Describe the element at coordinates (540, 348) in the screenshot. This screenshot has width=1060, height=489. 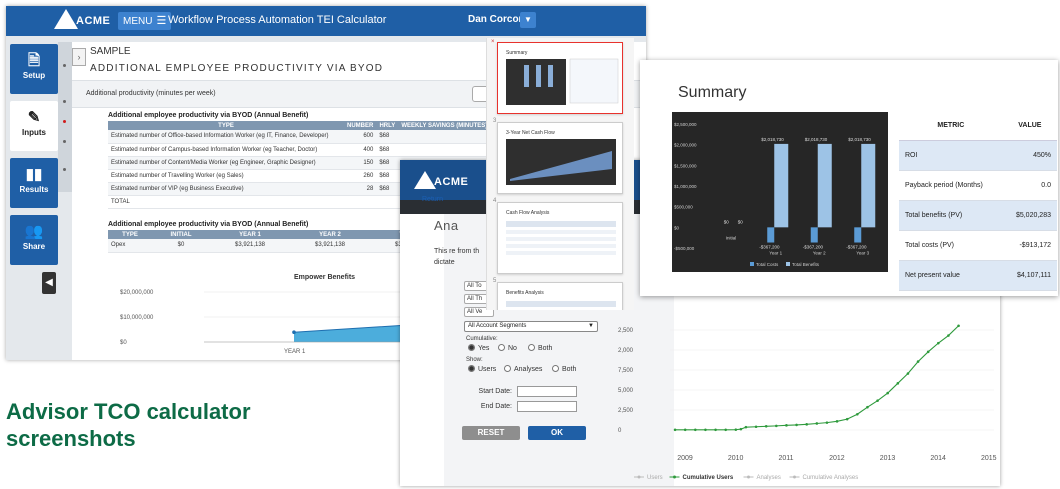
I see `radio-cumulative-both: Both` at that location.